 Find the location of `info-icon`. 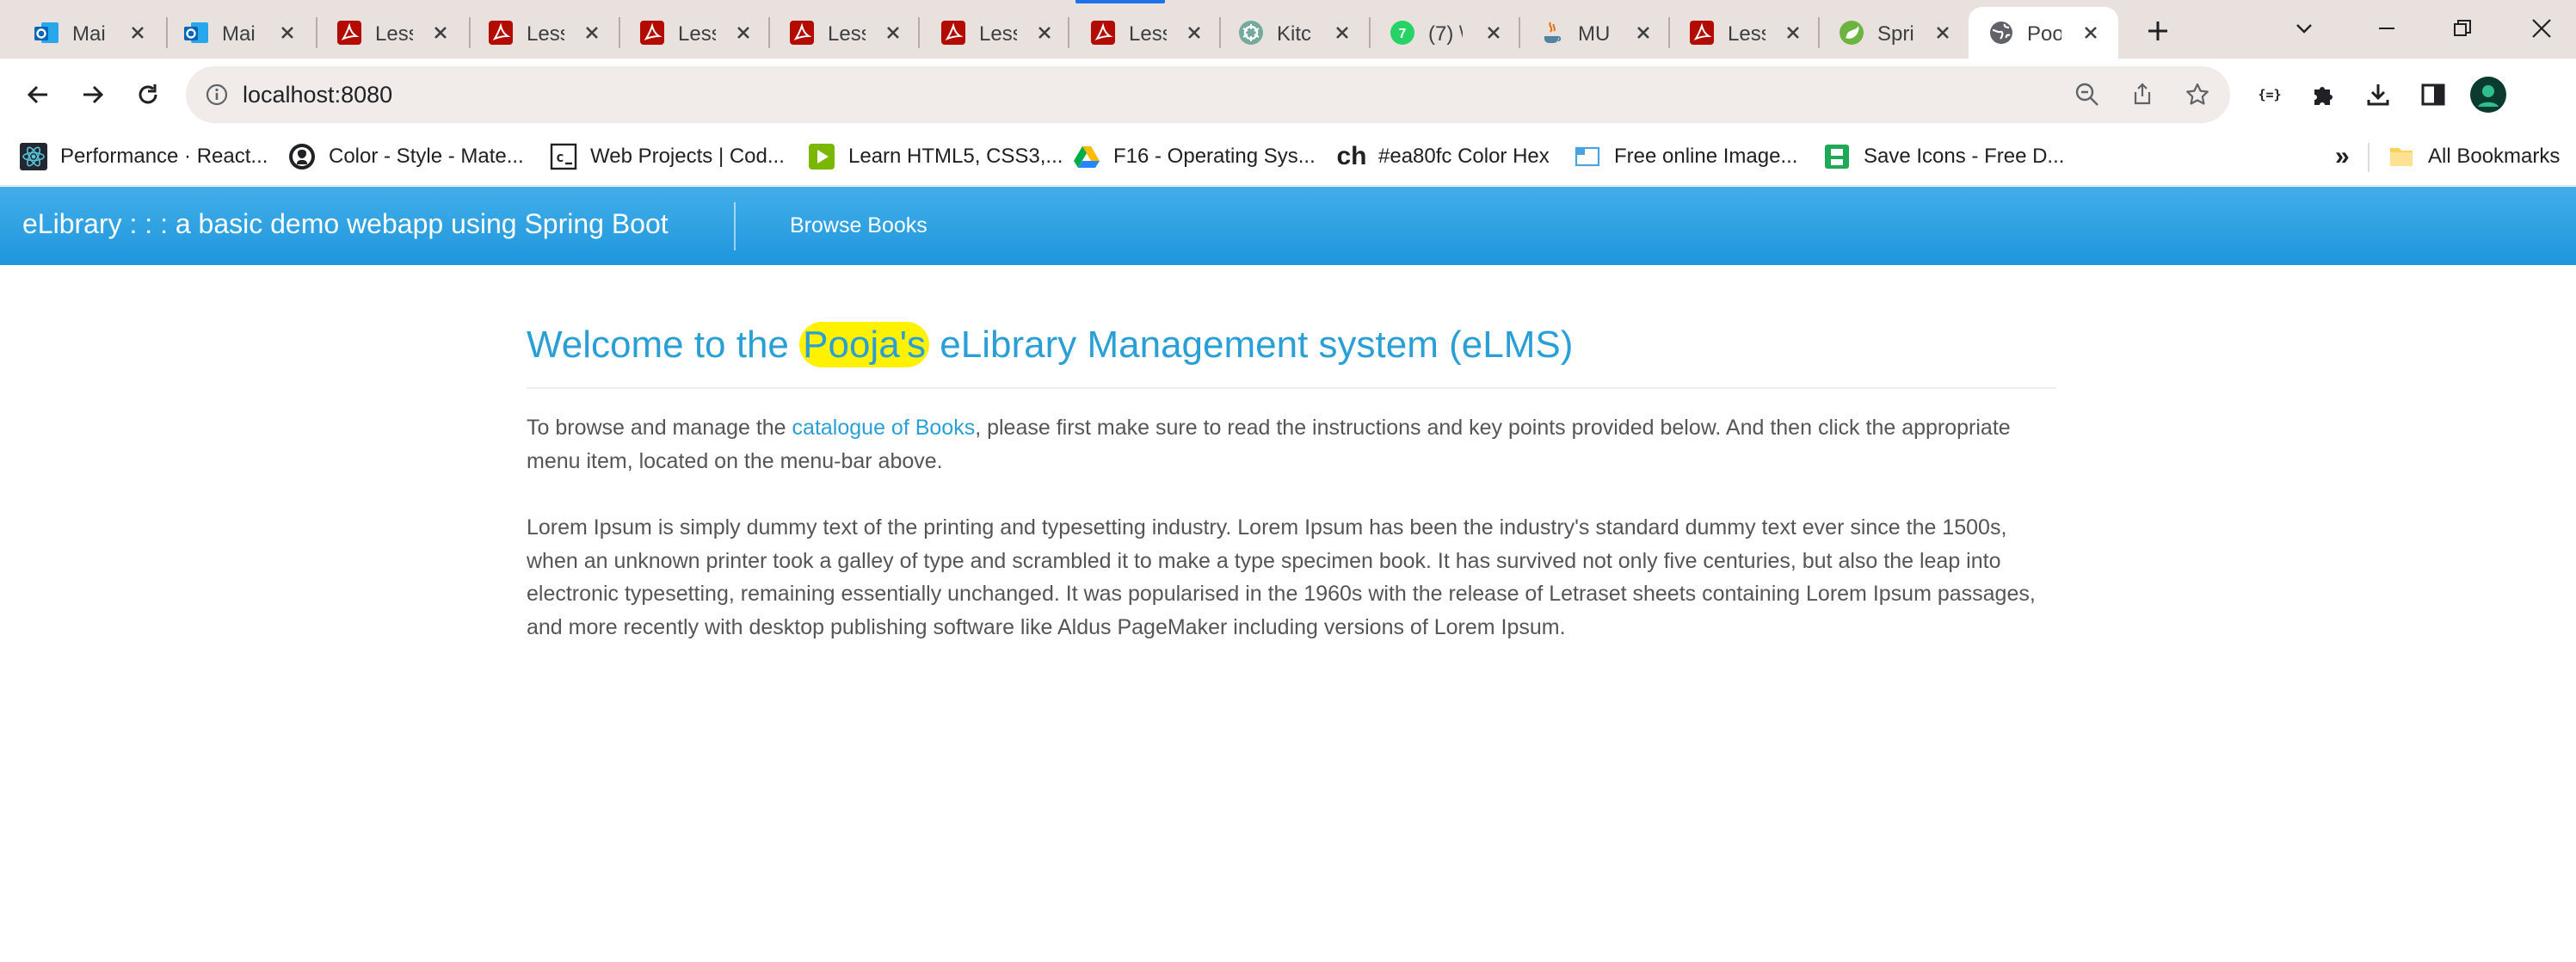

info-icon is located at coordinates (216, 94).